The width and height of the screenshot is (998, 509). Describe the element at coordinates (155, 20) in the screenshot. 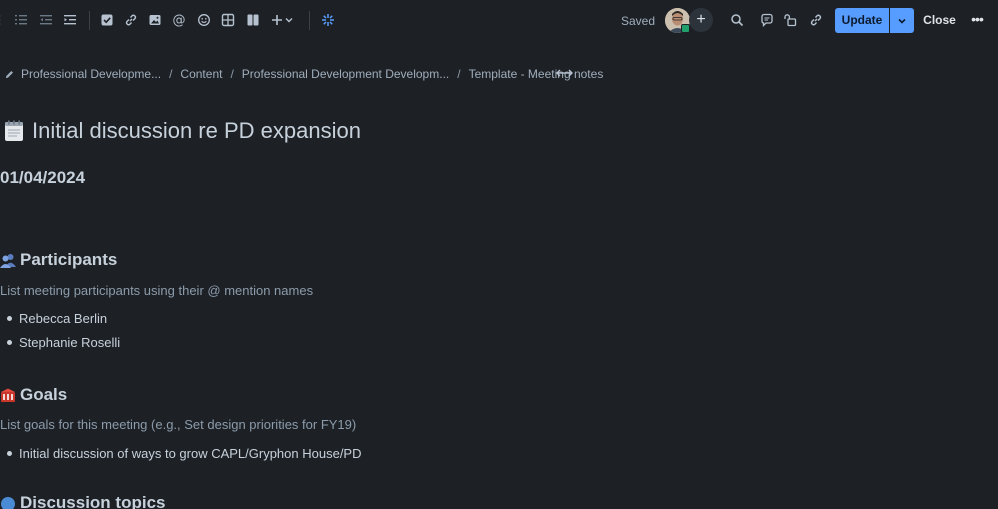

I see `image-icon` at that location.